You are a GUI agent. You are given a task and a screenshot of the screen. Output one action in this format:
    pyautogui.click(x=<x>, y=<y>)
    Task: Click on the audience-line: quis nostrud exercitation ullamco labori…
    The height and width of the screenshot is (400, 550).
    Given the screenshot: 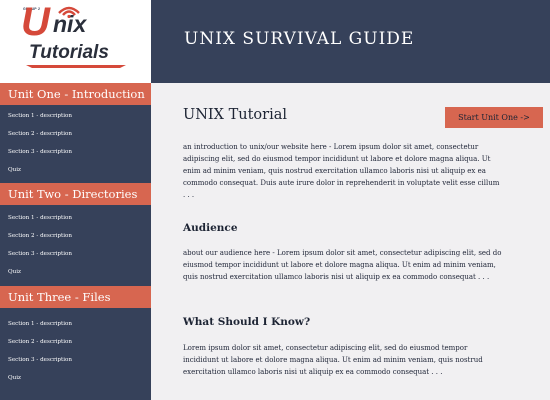 What is the action you would take?
    pyautogui.click(x=336, y=277)
    